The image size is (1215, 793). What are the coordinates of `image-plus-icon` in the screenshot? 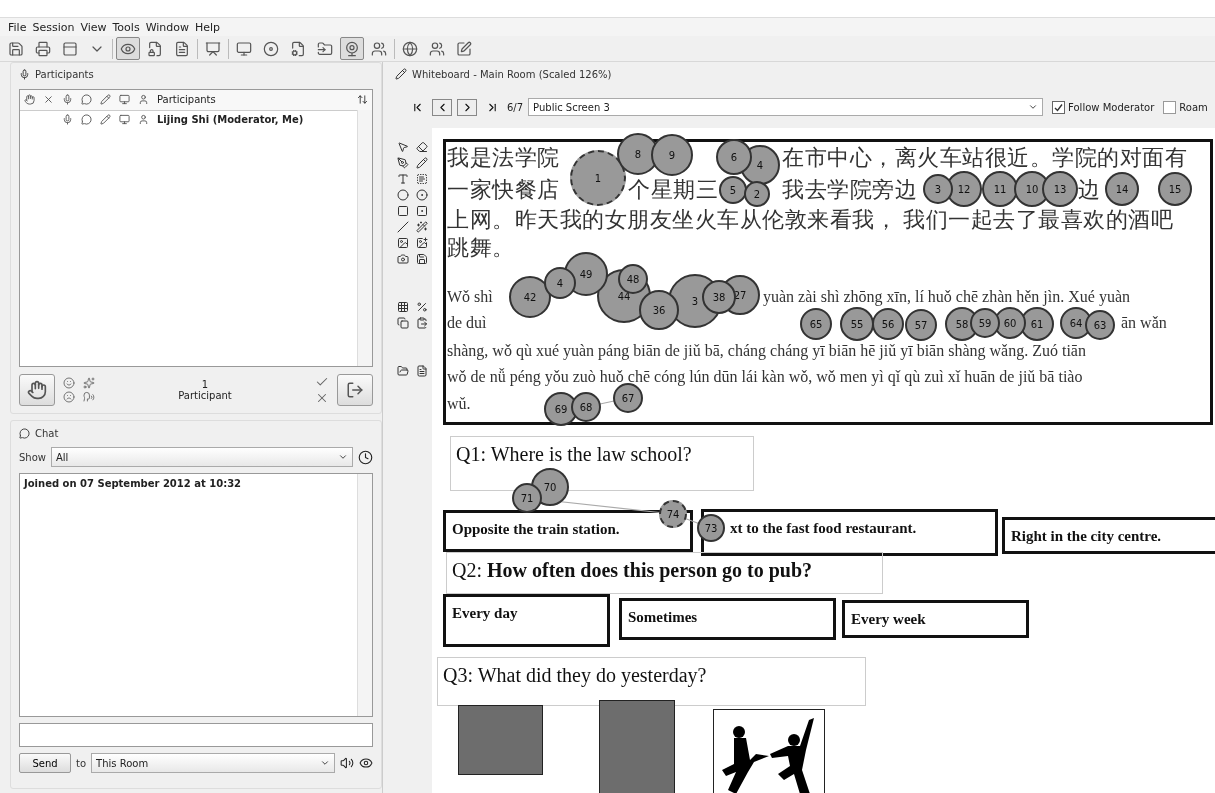 It's located at (421, 243).